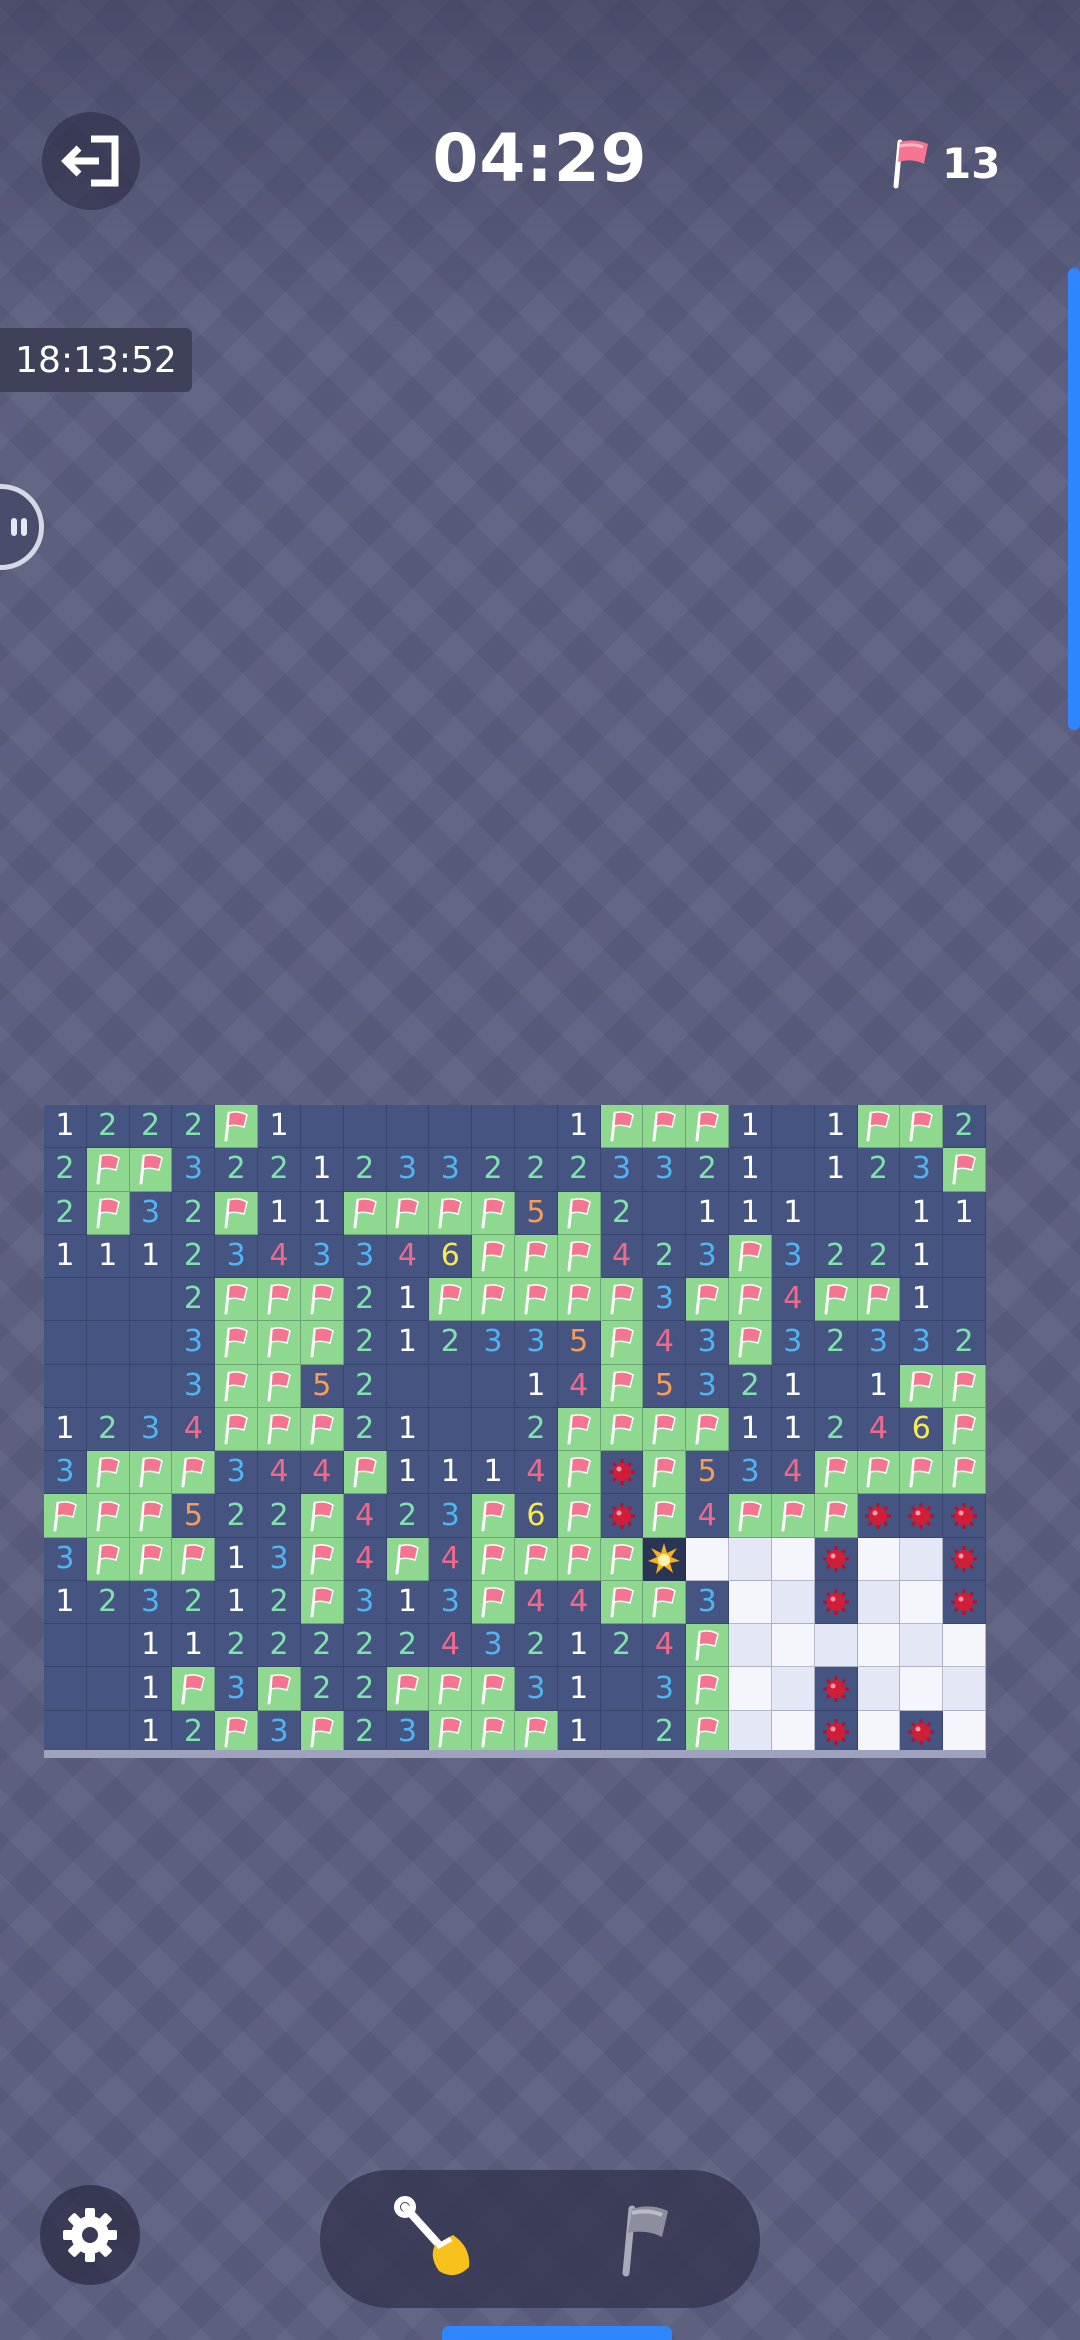  I want to click on scroll-indicator, so click(1074, 499).